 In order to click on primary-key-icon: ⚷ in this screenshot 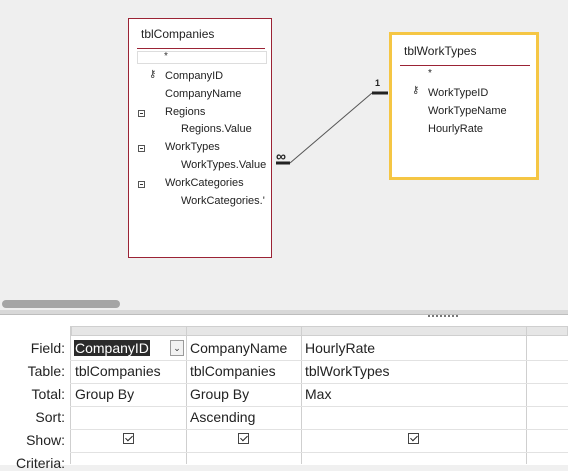, I will do `click(416, 90)`.